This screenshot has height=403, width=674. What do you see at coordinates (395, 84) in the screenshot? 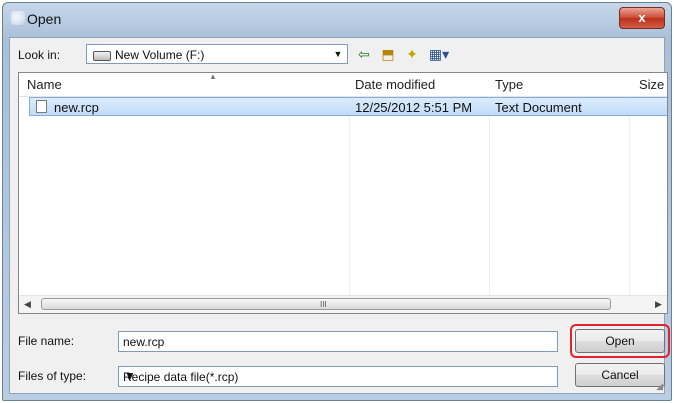
I see `column-header-date-modified: Date modified` at bounding box center [395, 84].